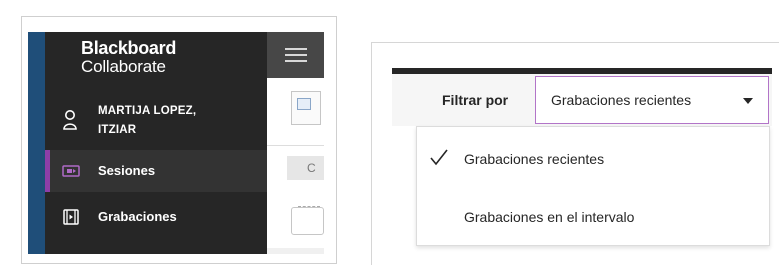 This screenshot has height=265, width=780. Describe the element at coordinates (549, 217) in the screenshot. I see `filter-option-label: Grabaciones en el intervalo` at that location.